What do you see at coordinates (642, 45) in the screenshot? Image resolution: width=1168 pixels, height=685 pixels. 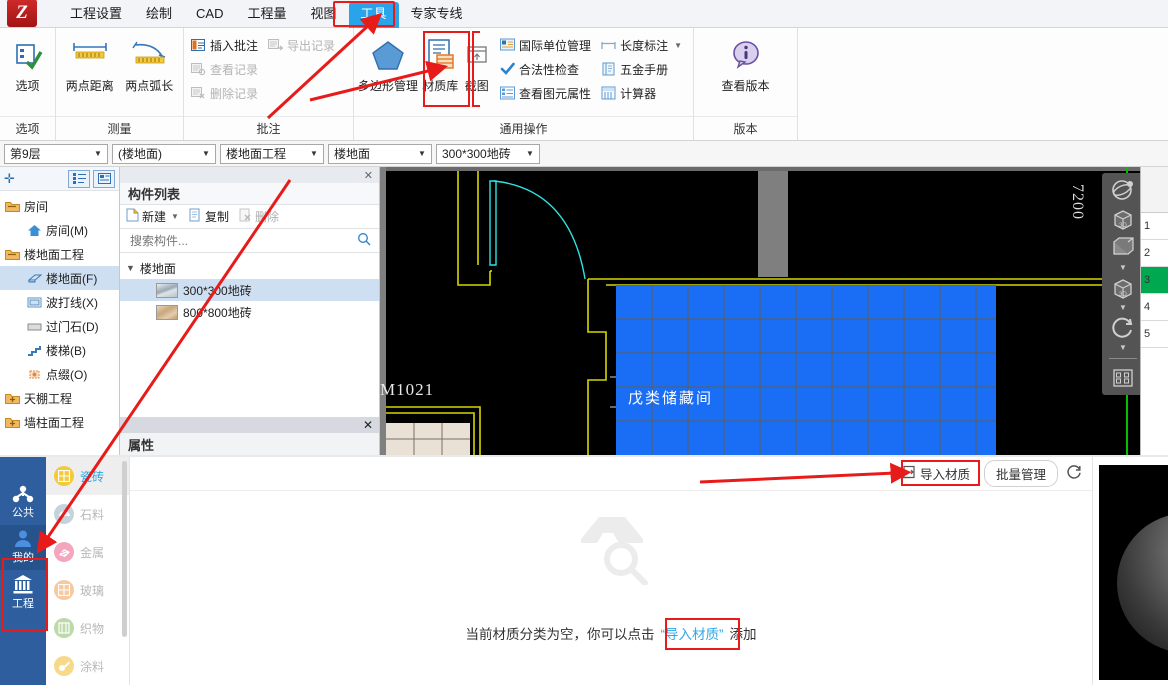 I see `length-dimension-button: 长度标注 ▼` at bounding box center [642, 45].